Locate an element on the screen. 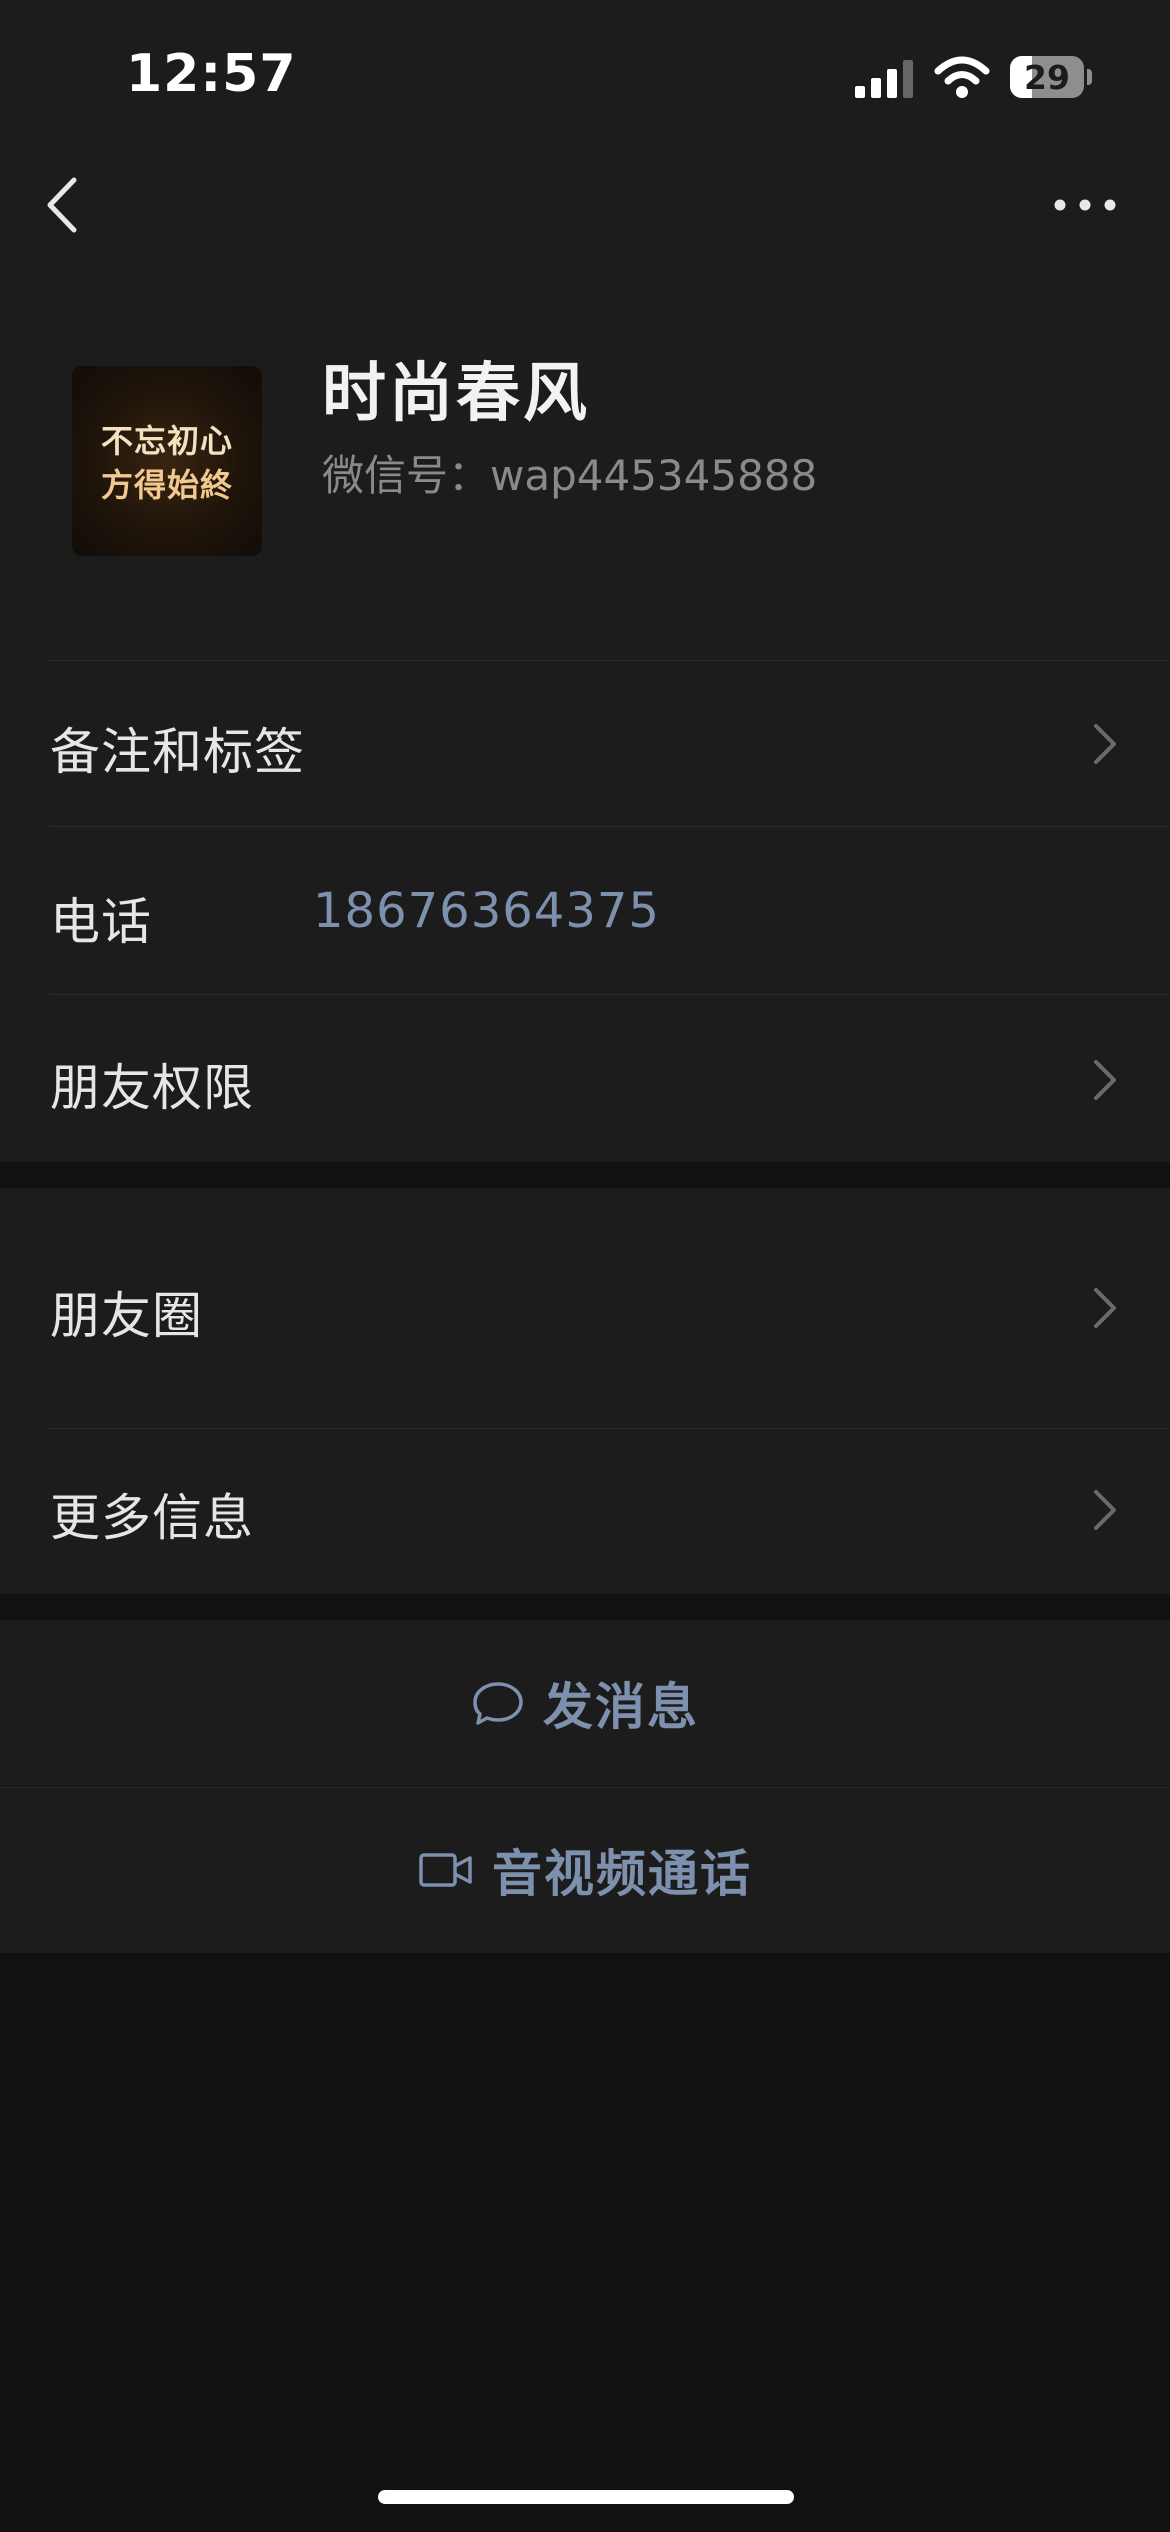 Image resolution: width=1170 pixels, height=2532 pixels. more-button is located at coordinates (1085, 205).